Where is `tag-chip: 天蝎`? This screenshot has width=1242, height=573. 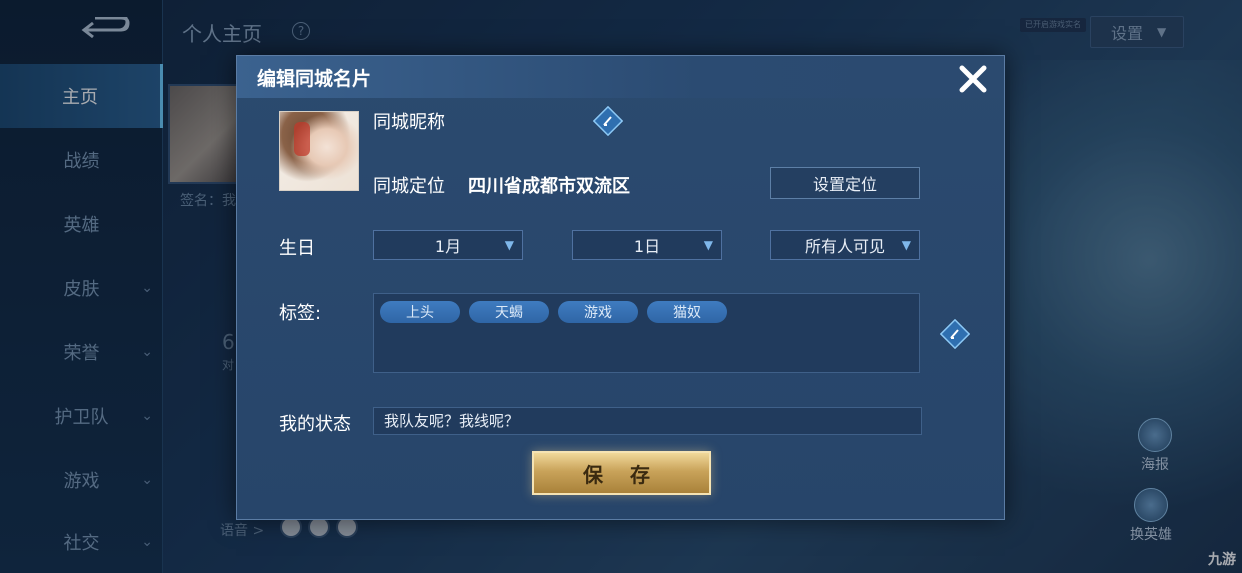
tag-chip: 天蝎 is located at coordinates (509, 312).